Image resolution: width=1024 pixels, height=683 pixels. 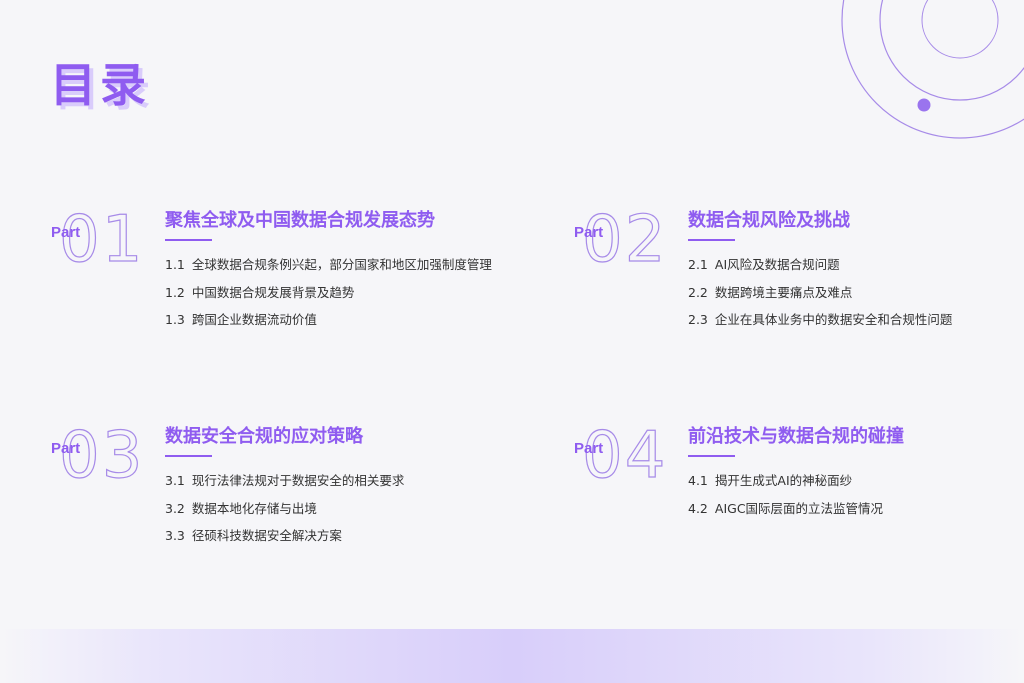 I want to click on list-item: 1.2 中国数据合规发展背景及趋势, so click(x=328, y=297).